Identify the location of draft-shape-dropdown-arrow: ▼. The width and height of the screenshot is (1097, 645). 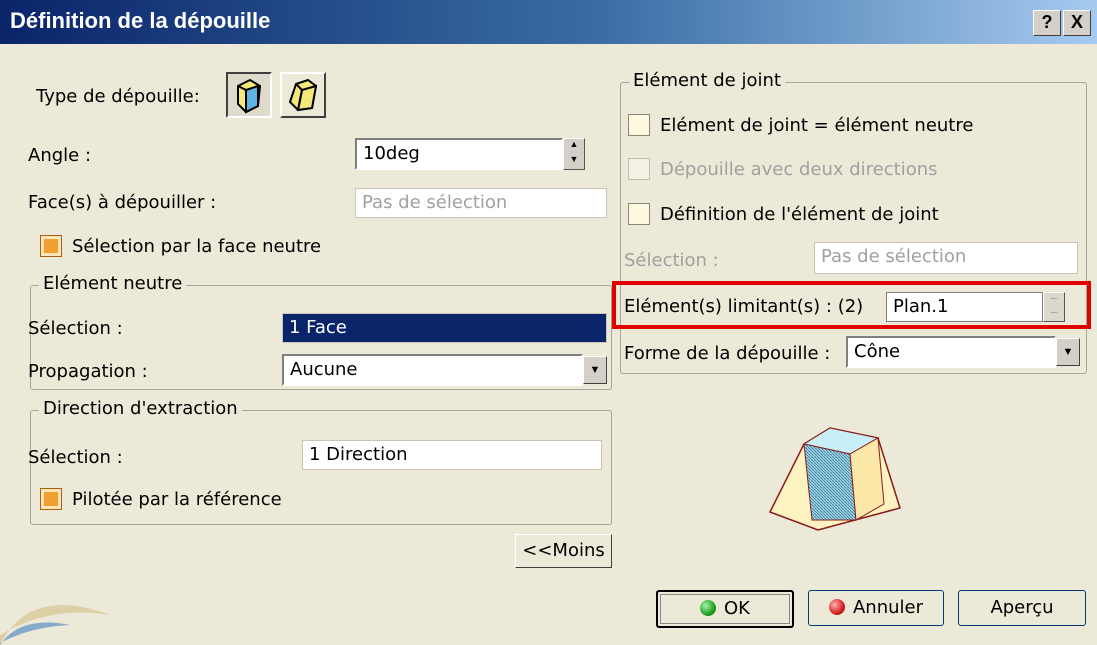
(1068, 352).